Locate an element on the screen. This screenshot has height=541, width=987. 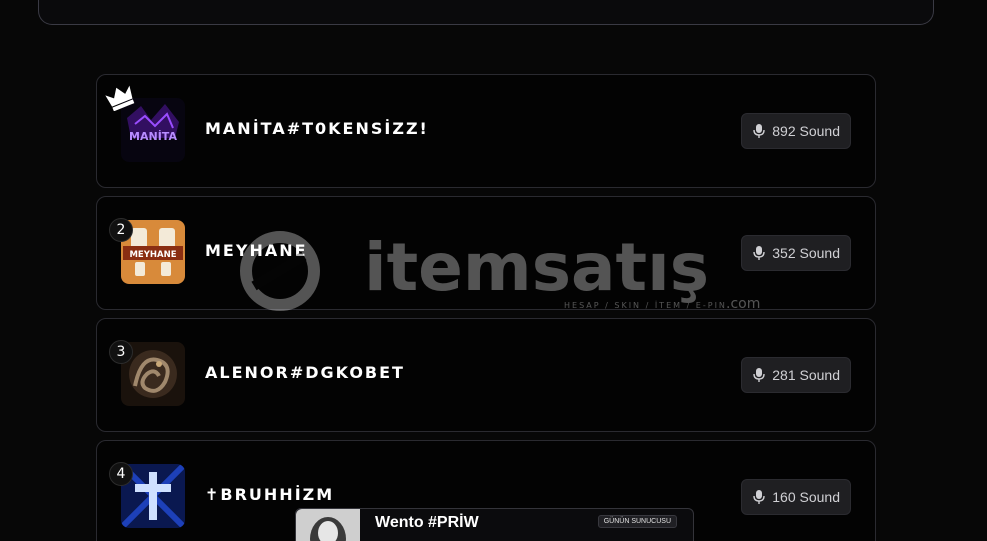
host-avatar is located at coordinates (328, 525).